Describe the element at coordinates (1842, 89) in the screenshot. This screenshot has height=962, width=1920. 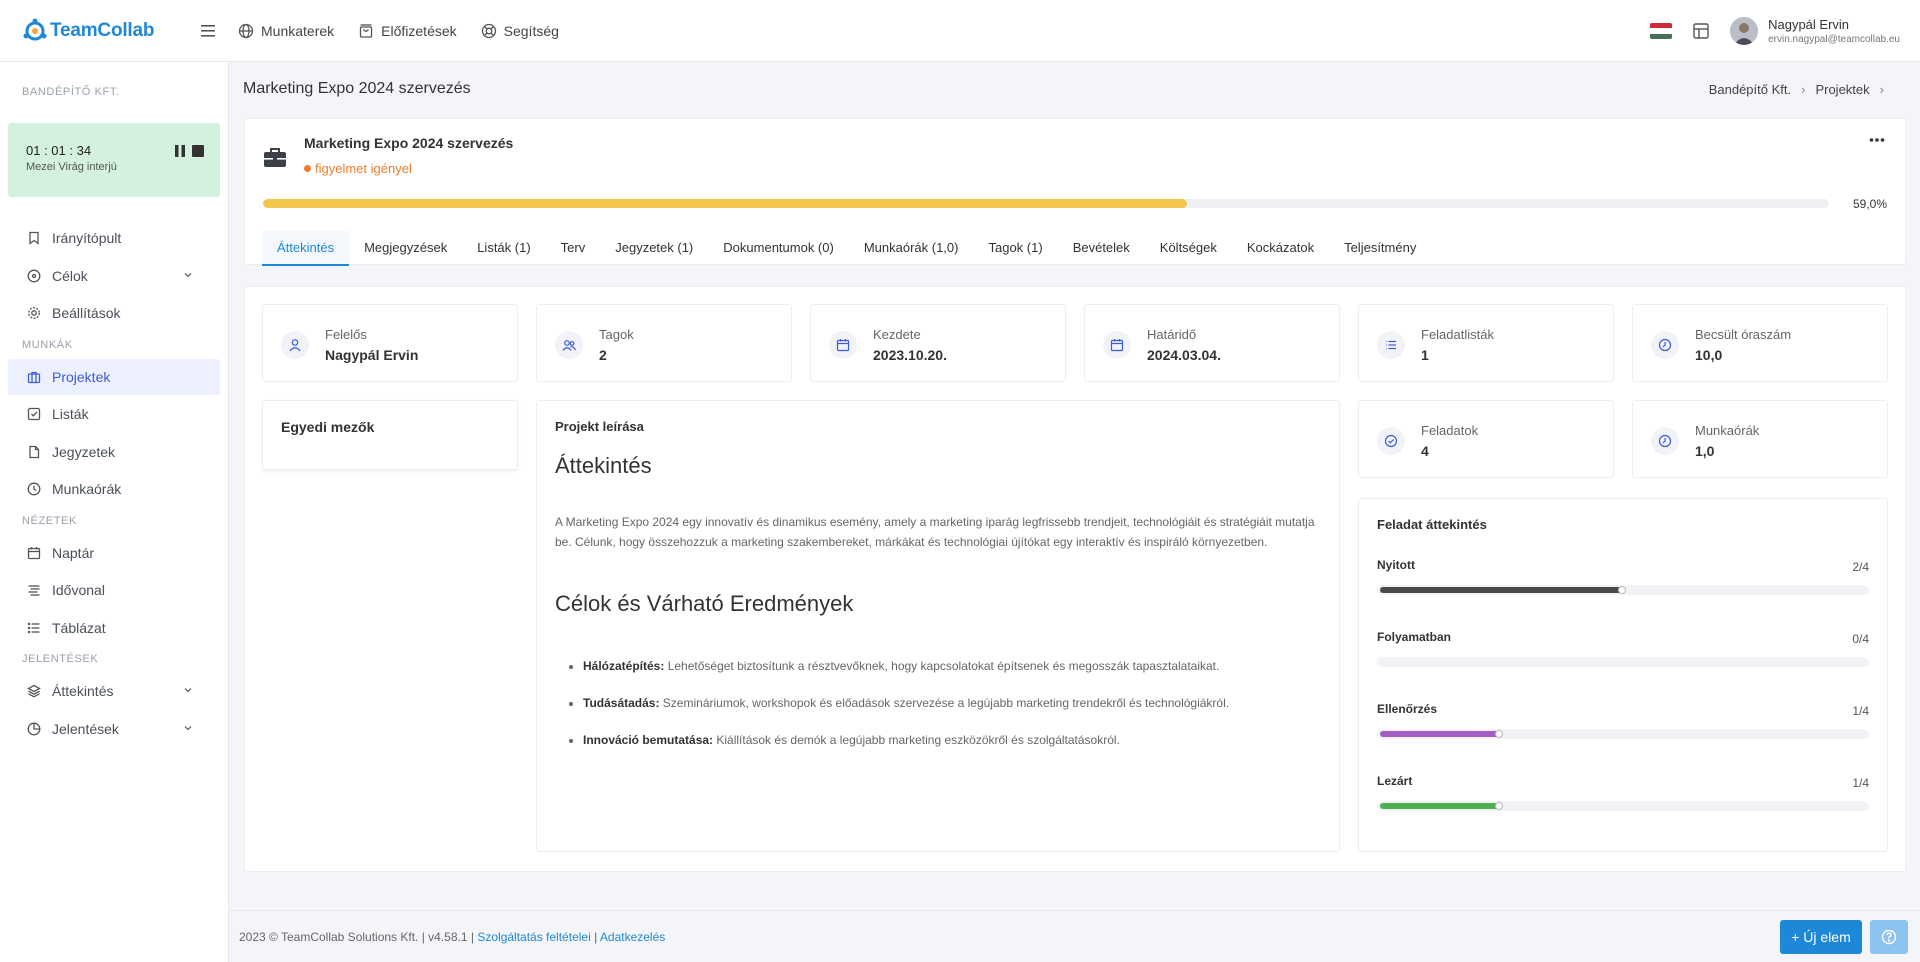
I see `breadcrumb-item-projects: Projektek` at that location.